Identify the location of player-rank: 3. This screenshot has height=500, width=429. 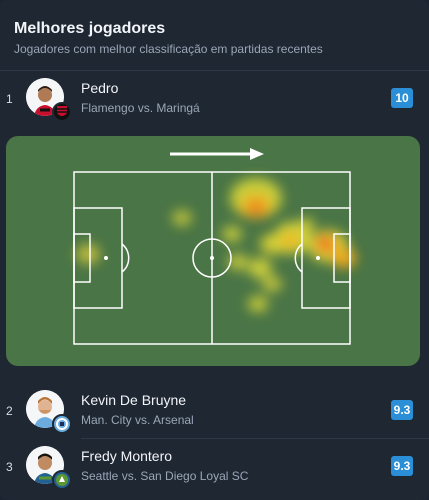
(9, 467).